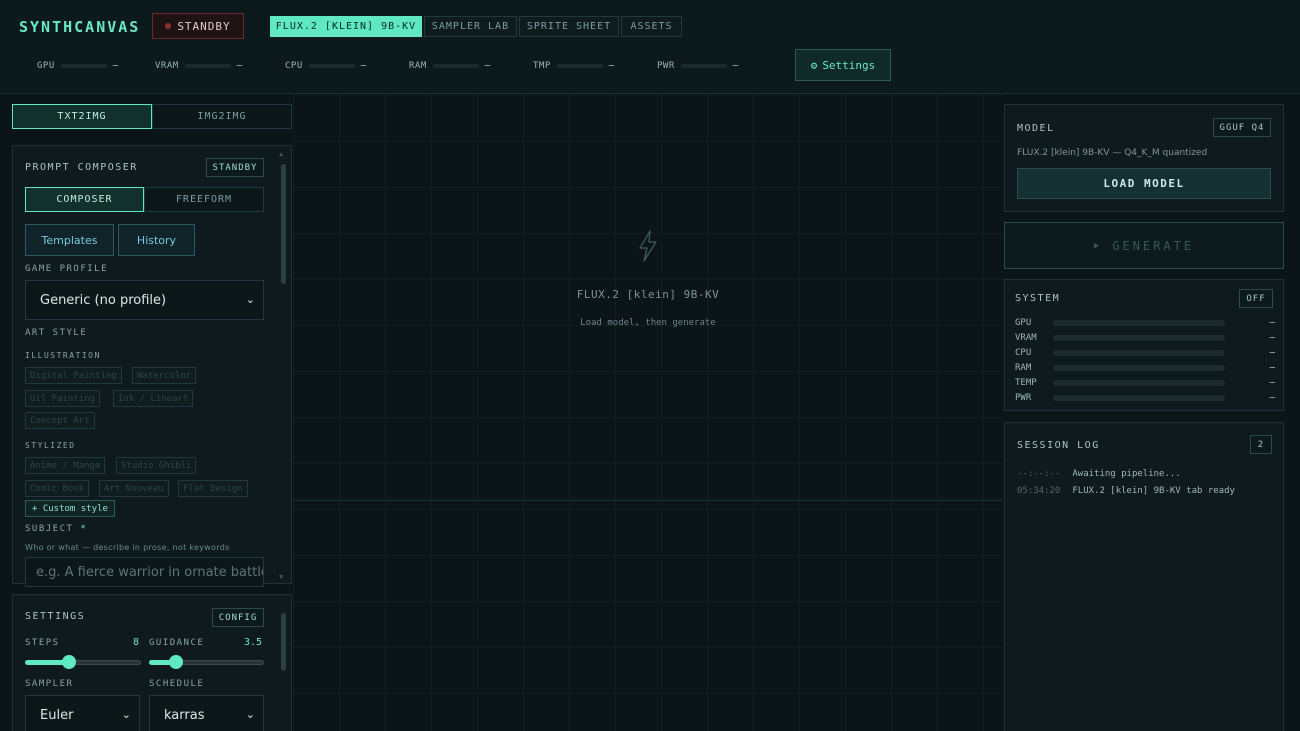 The width and height of the screenshot is (1300, 731). I want to click on row-label: VRAM, so click(1026, 338).